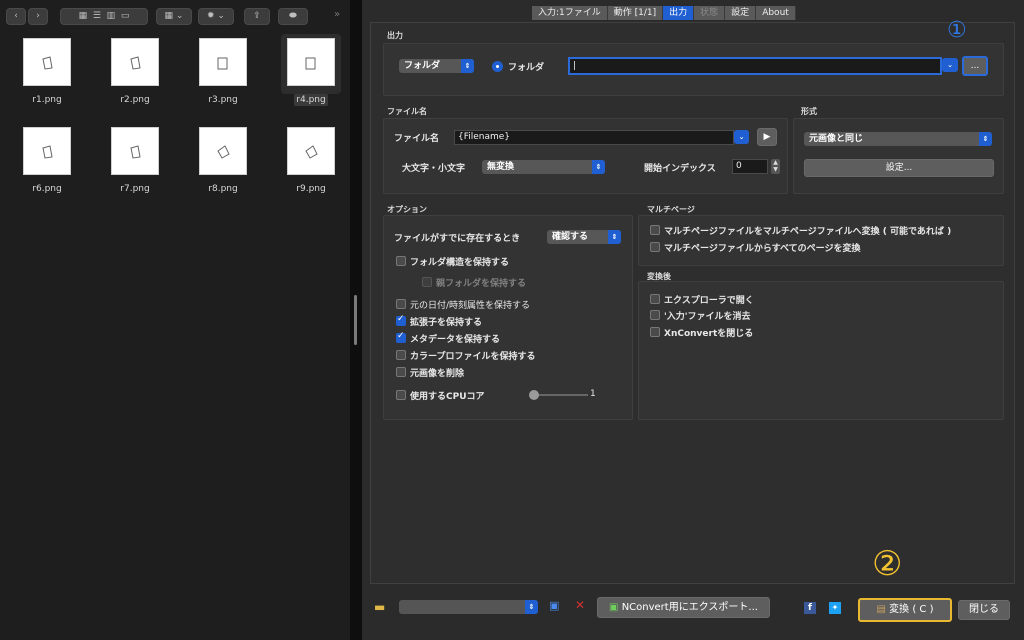 This screenshot has width=1024, height=640. I want to click on convert-button: ▤ 変換 ( C ), so click(905, 610).